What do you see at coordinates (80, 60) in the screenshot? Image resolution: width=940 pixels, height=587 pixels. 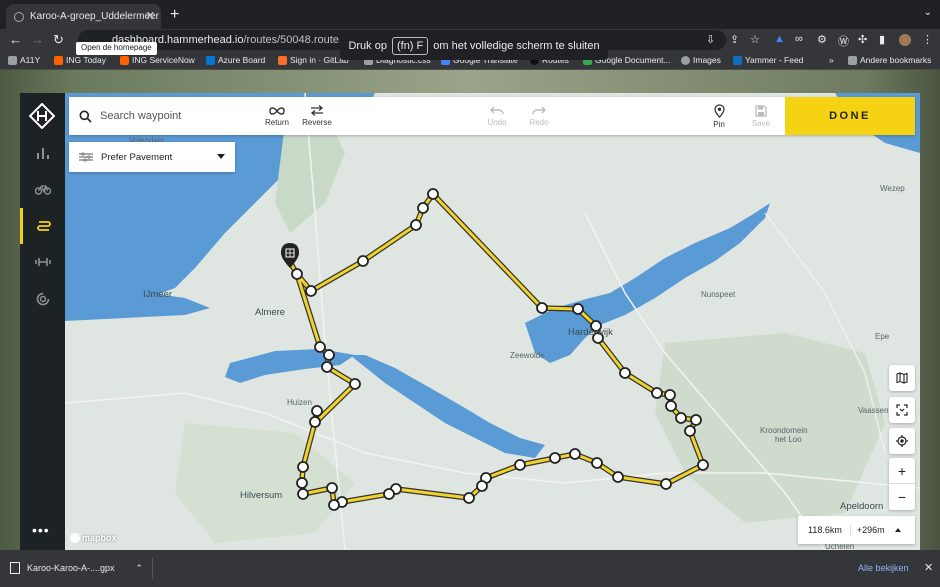 I see `bookmark-item: ING Today` at bounding box center [80, 60].